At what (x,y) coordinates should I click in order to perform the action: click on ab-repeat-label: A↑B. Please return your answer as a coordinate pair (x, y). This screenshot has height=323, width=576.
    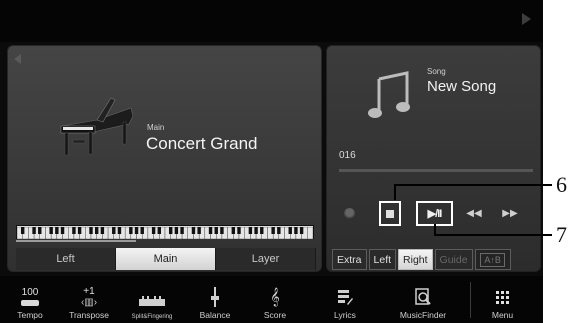
    Looking at the image, I should click on (492, 259).